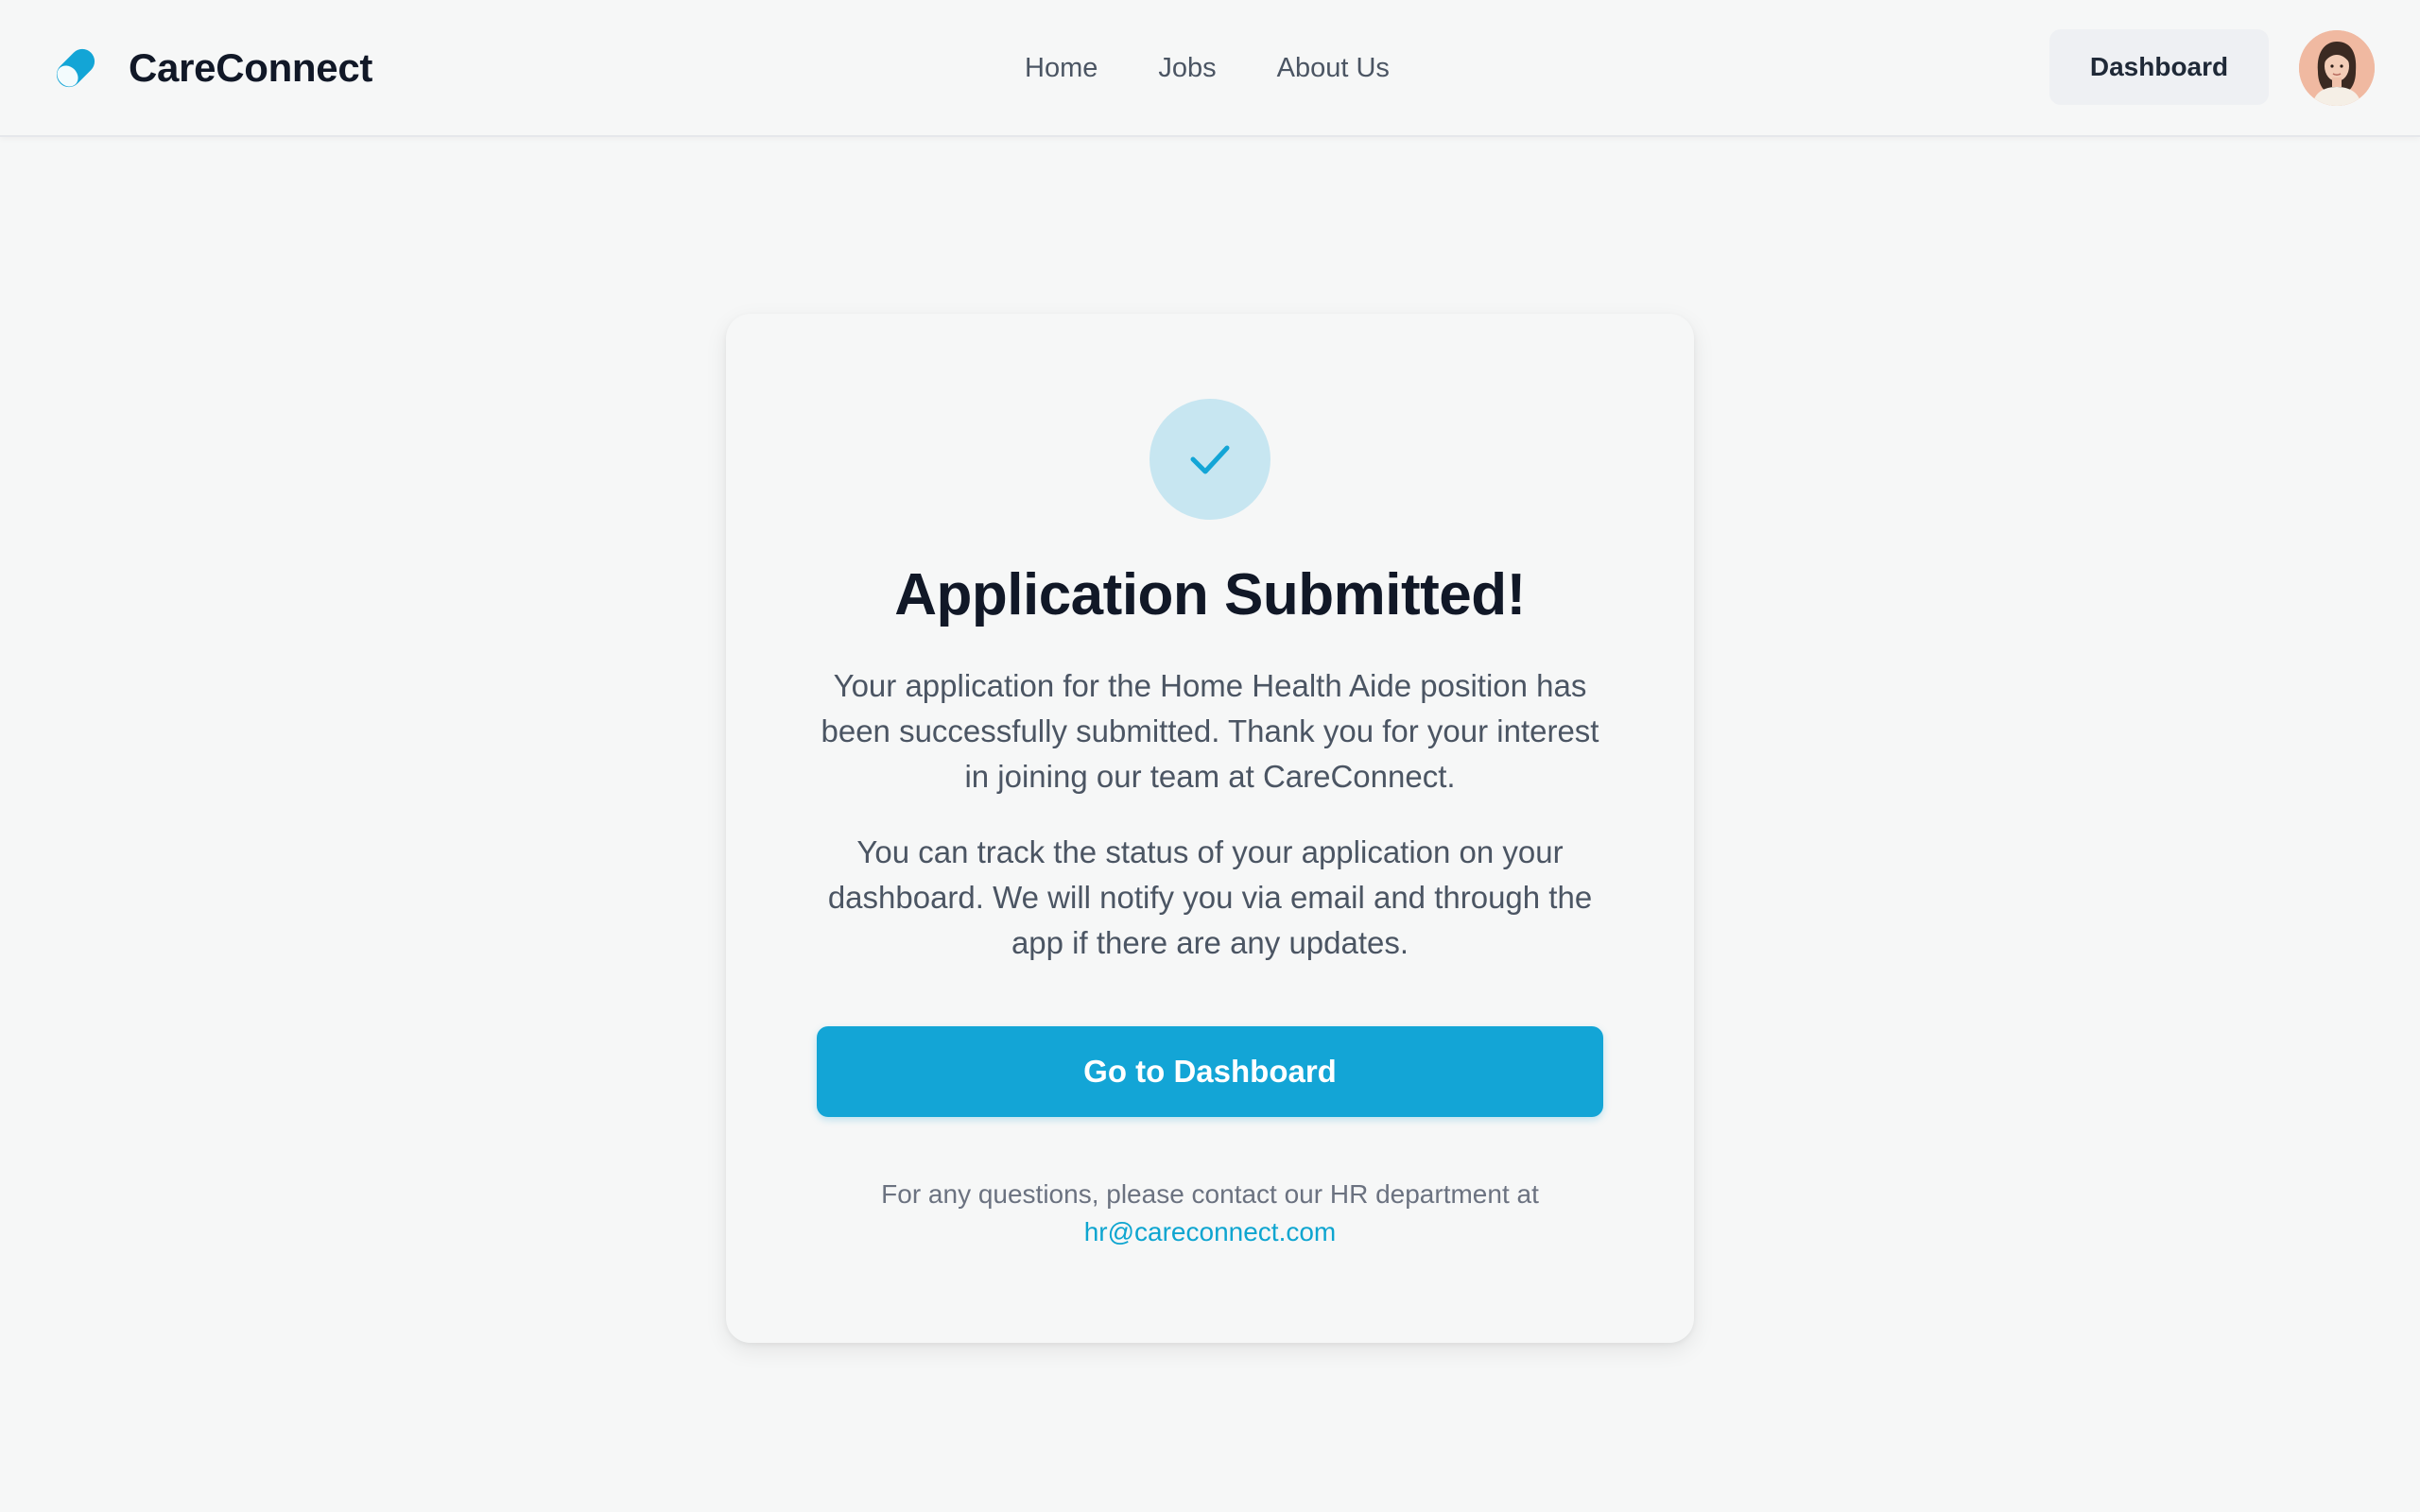  I want to click on main-nav: Home Jobs About Us, so click(1207, 68).